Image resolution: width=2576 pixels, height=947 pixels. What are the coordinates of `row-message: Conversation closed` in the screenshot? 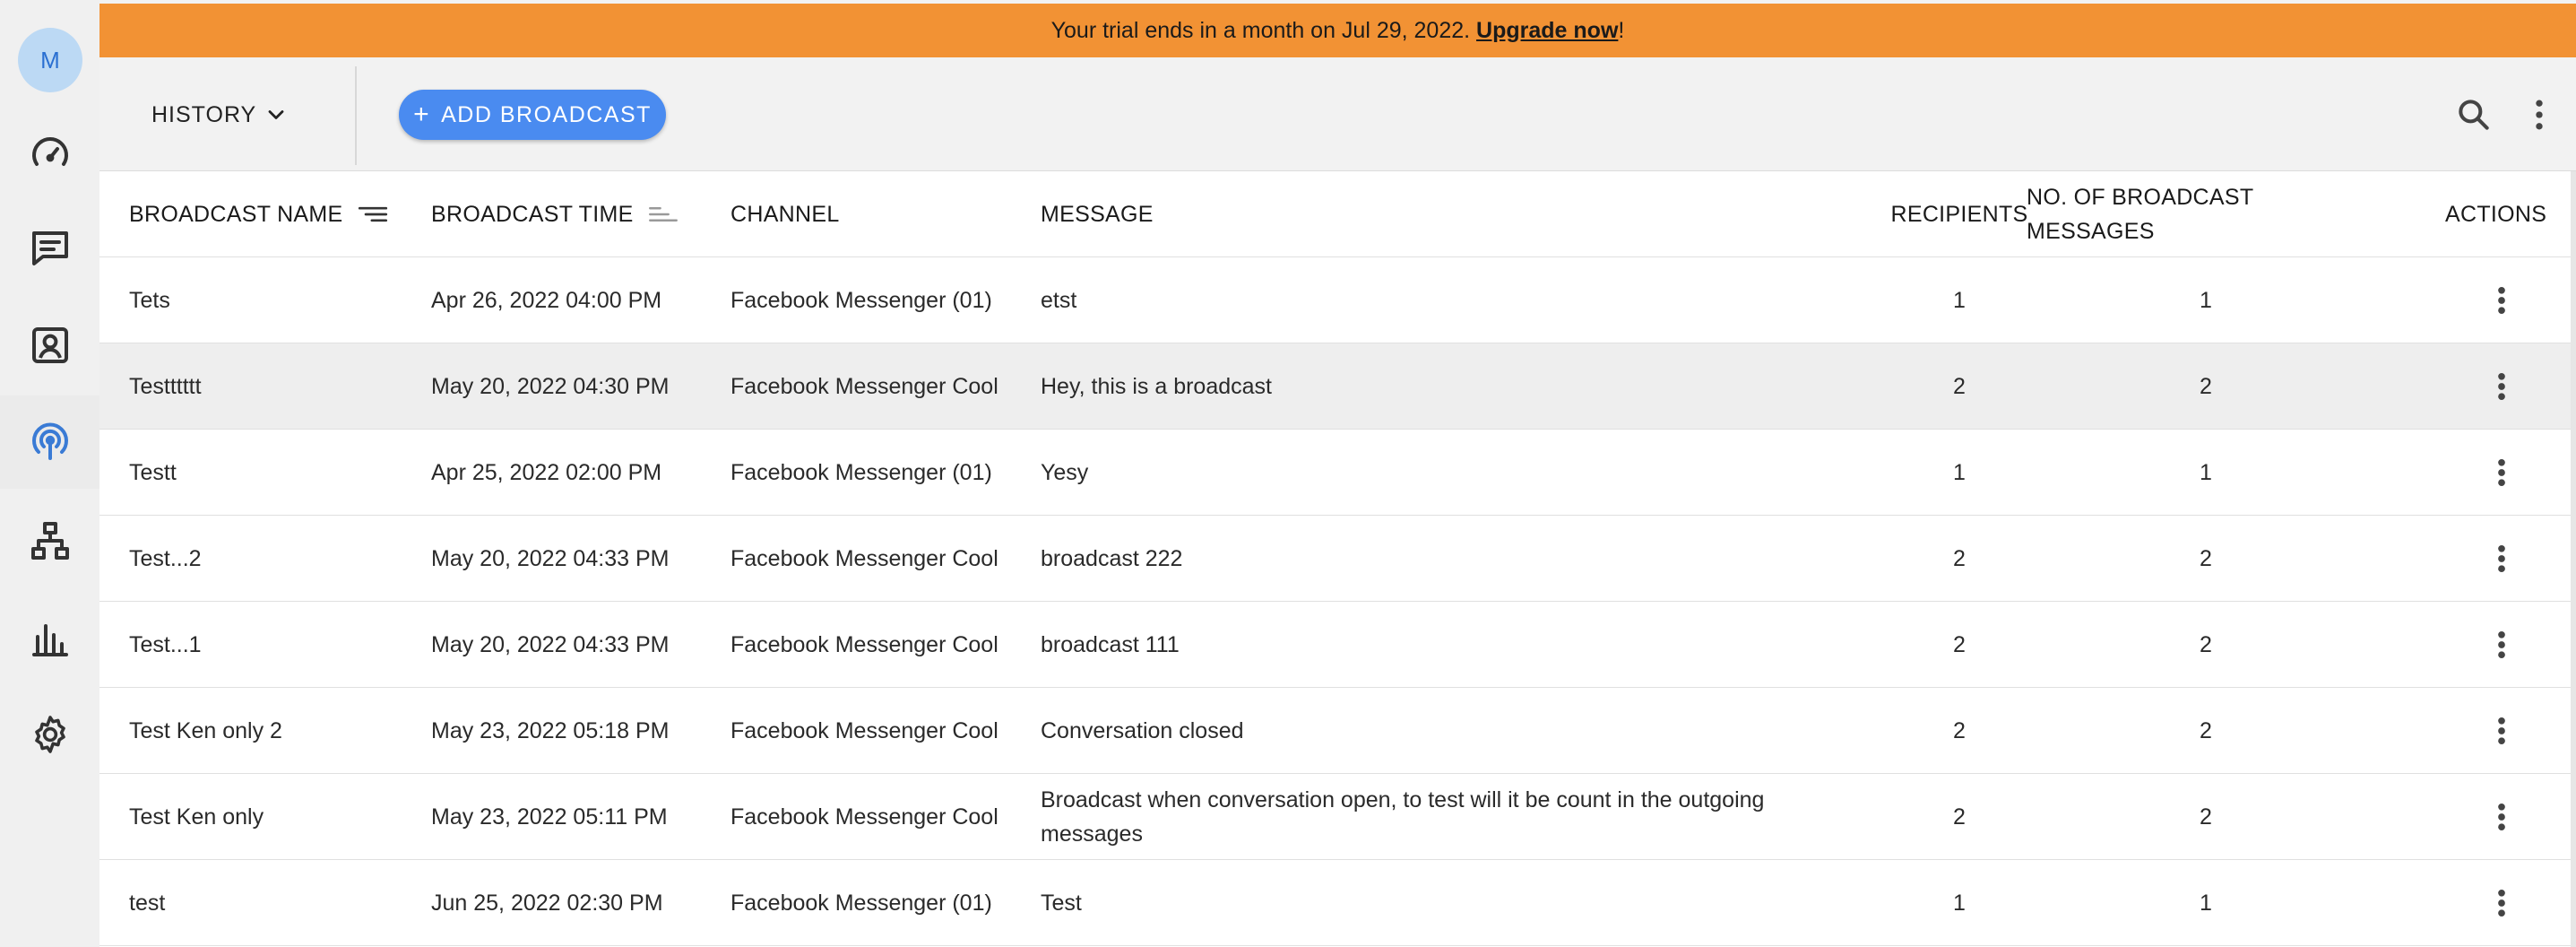 It's located at (1142, 730).